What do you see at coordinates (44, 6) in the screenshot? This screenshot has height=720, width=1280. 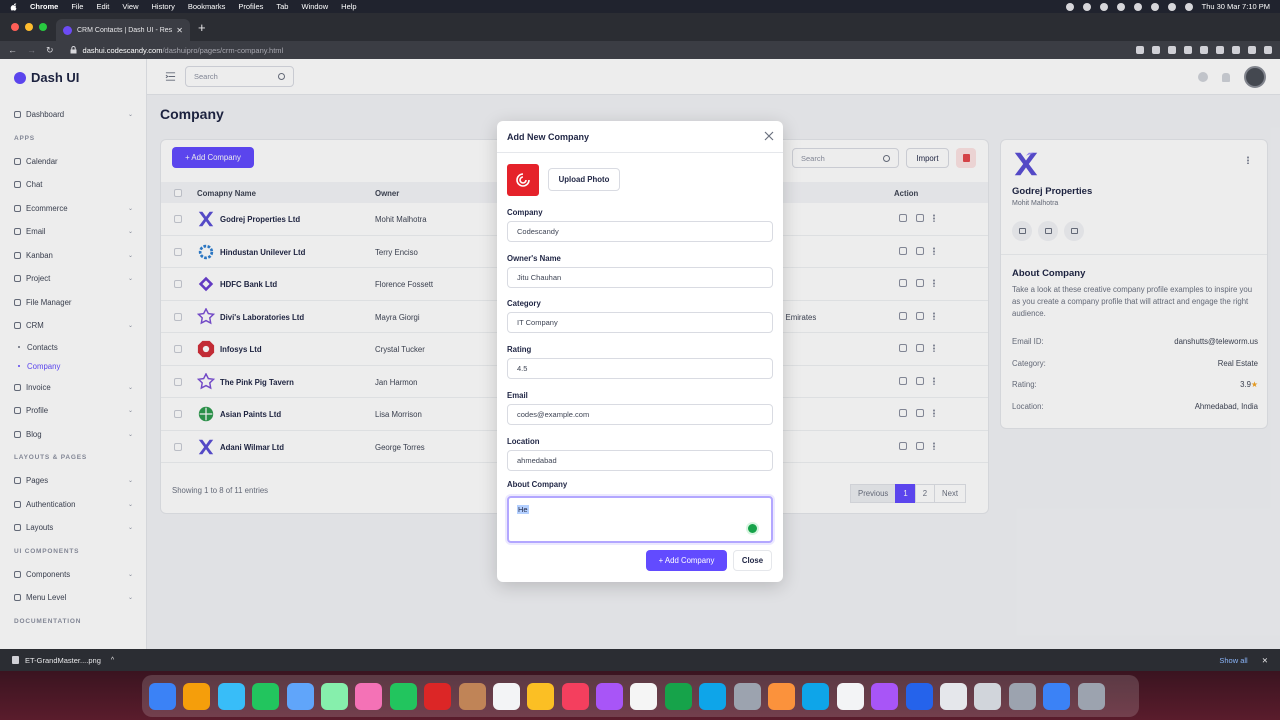 I see `menu-chrome: Chrome` at bounding box center [44, 6].